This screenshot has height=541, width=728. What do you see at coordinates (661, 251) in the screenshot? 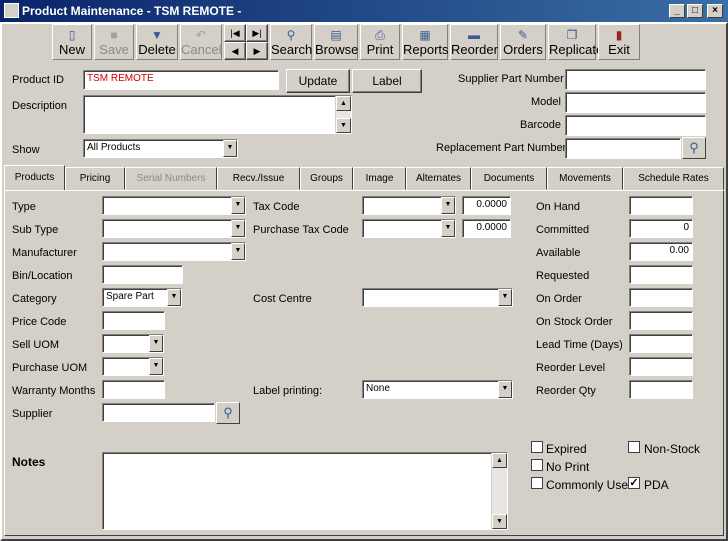
I see `available-field: 0.00` at bounding box center [661, 251].